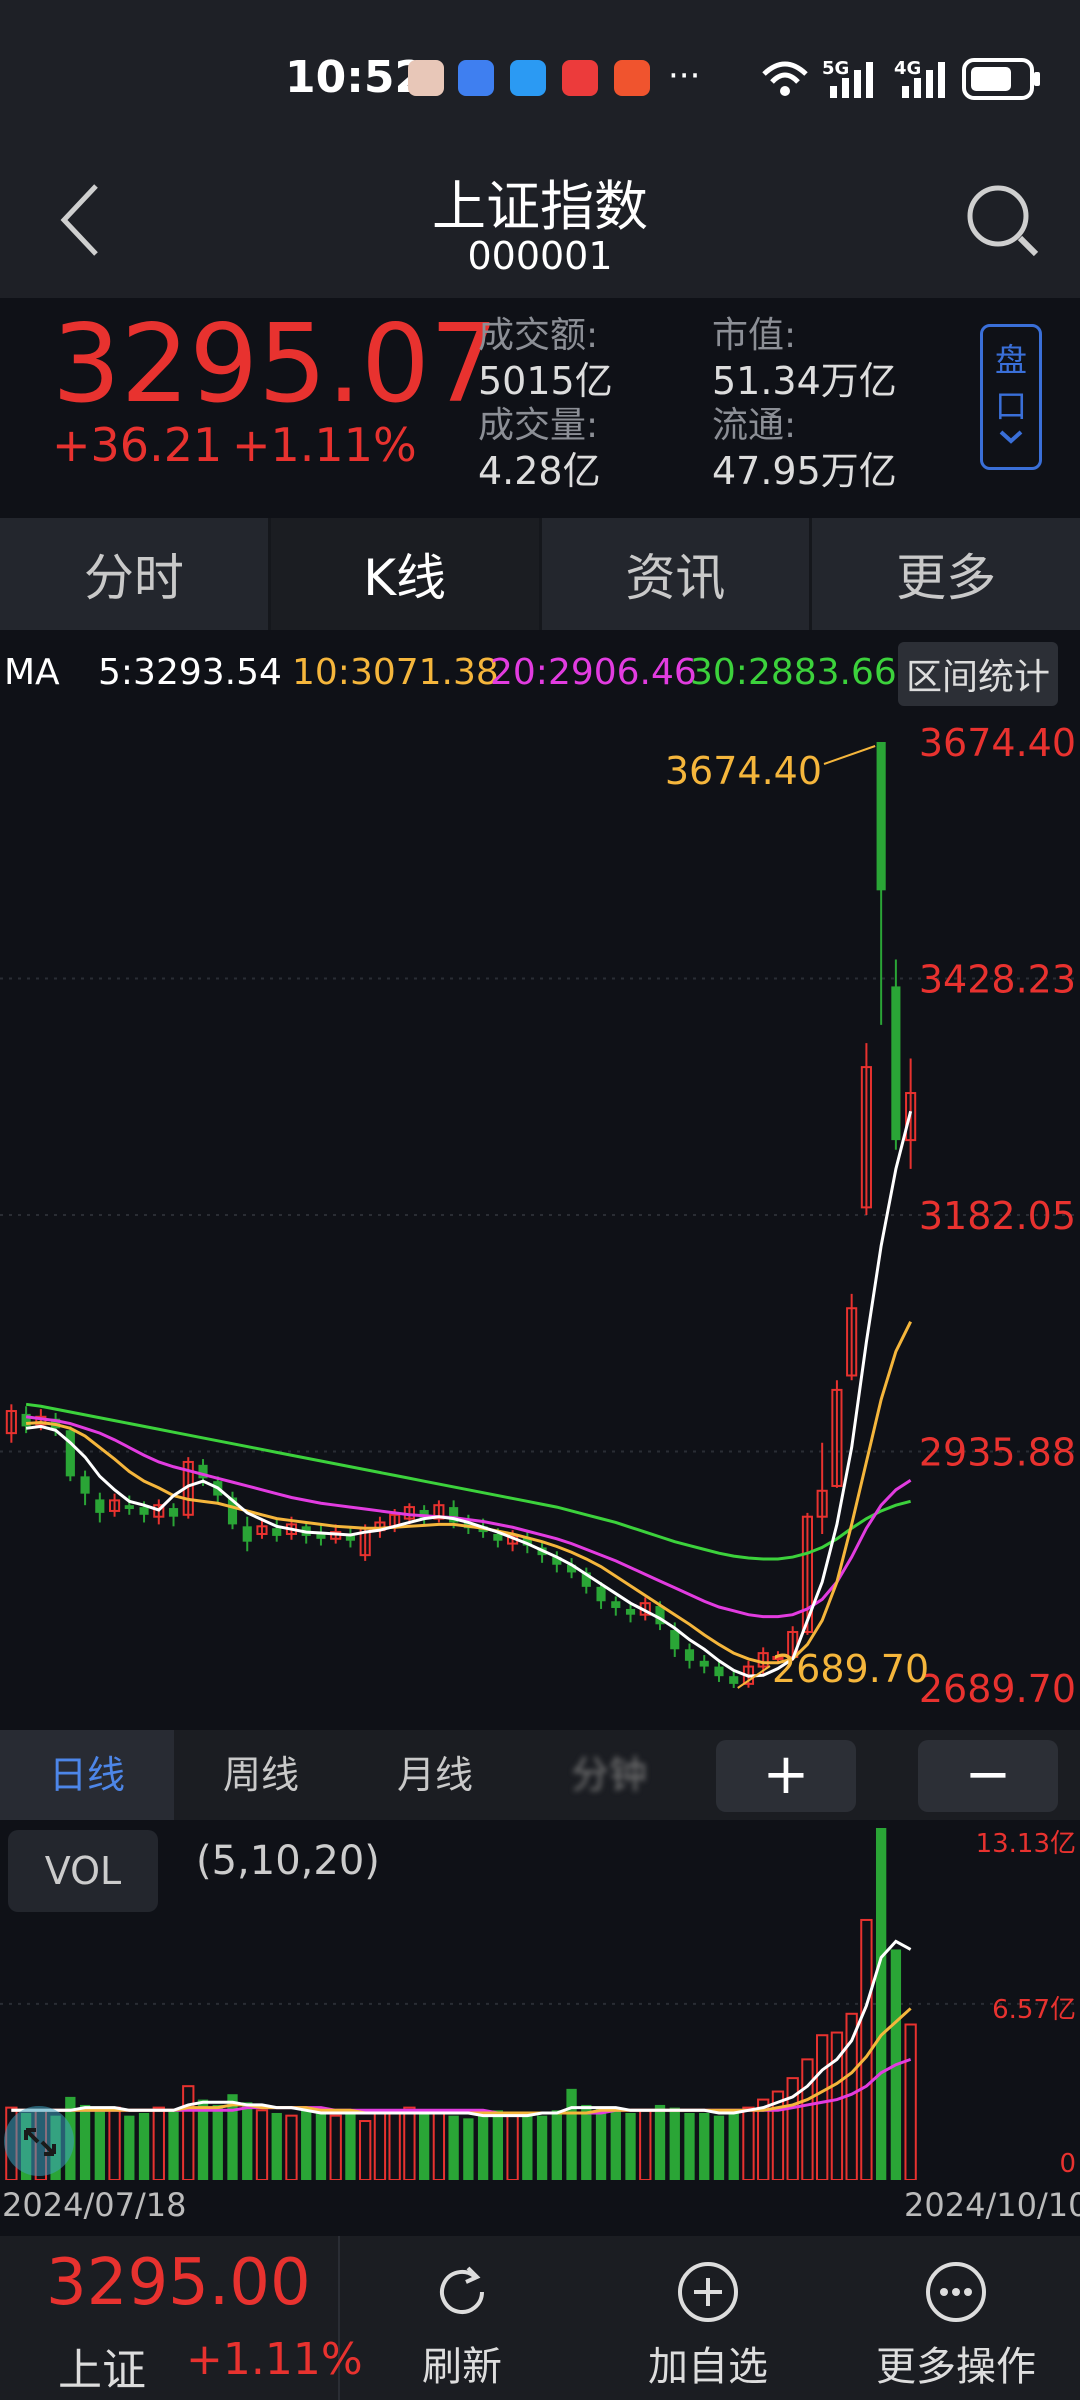  I want to click on period-minute: 分钟, so click(609, 1775).